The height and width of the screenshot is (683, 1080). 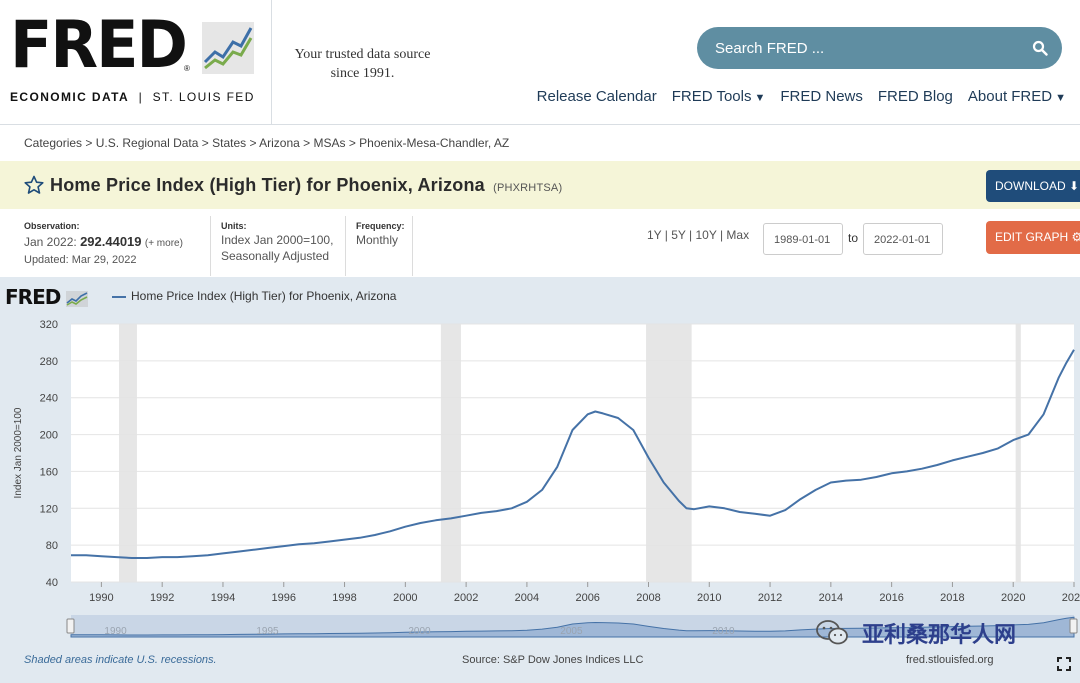 What do you see at coordinates (528, 188) in the screenshot?
I see `series-id: (PHXRHTSA)` at bounding box center [528, 188].